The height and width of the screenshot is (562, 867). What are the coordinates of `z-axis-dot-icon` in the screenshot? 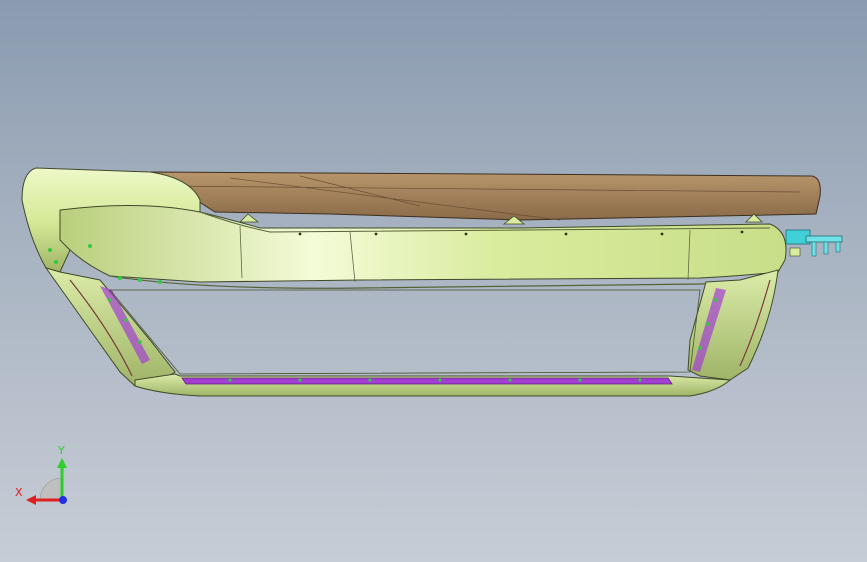 It's located at (63, 500).